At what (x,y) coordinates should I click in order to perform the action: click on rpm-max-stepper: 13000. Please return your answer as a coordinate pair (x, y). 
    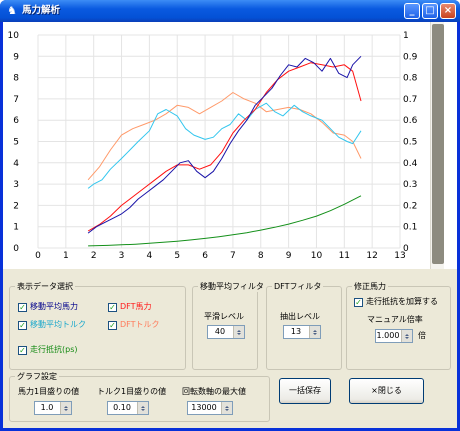
    Looking at the image, I should click on (210, 408).